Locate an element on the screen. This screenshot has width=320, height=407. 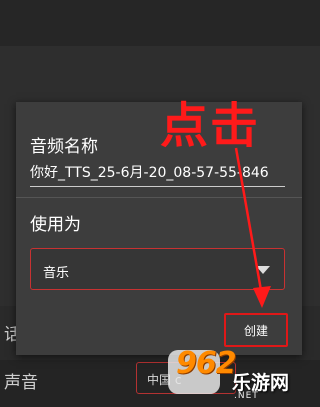
watermark-number: 962 is located at coordinates (206, 363).